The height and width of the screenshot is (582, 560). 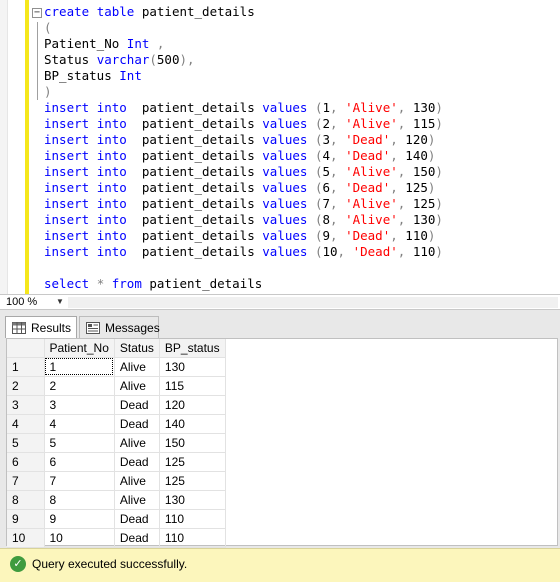 What do you see at coordinates (26, 481) in the screenshot?
I see `row-number-cell: 7` at bounding box center [26, 481].